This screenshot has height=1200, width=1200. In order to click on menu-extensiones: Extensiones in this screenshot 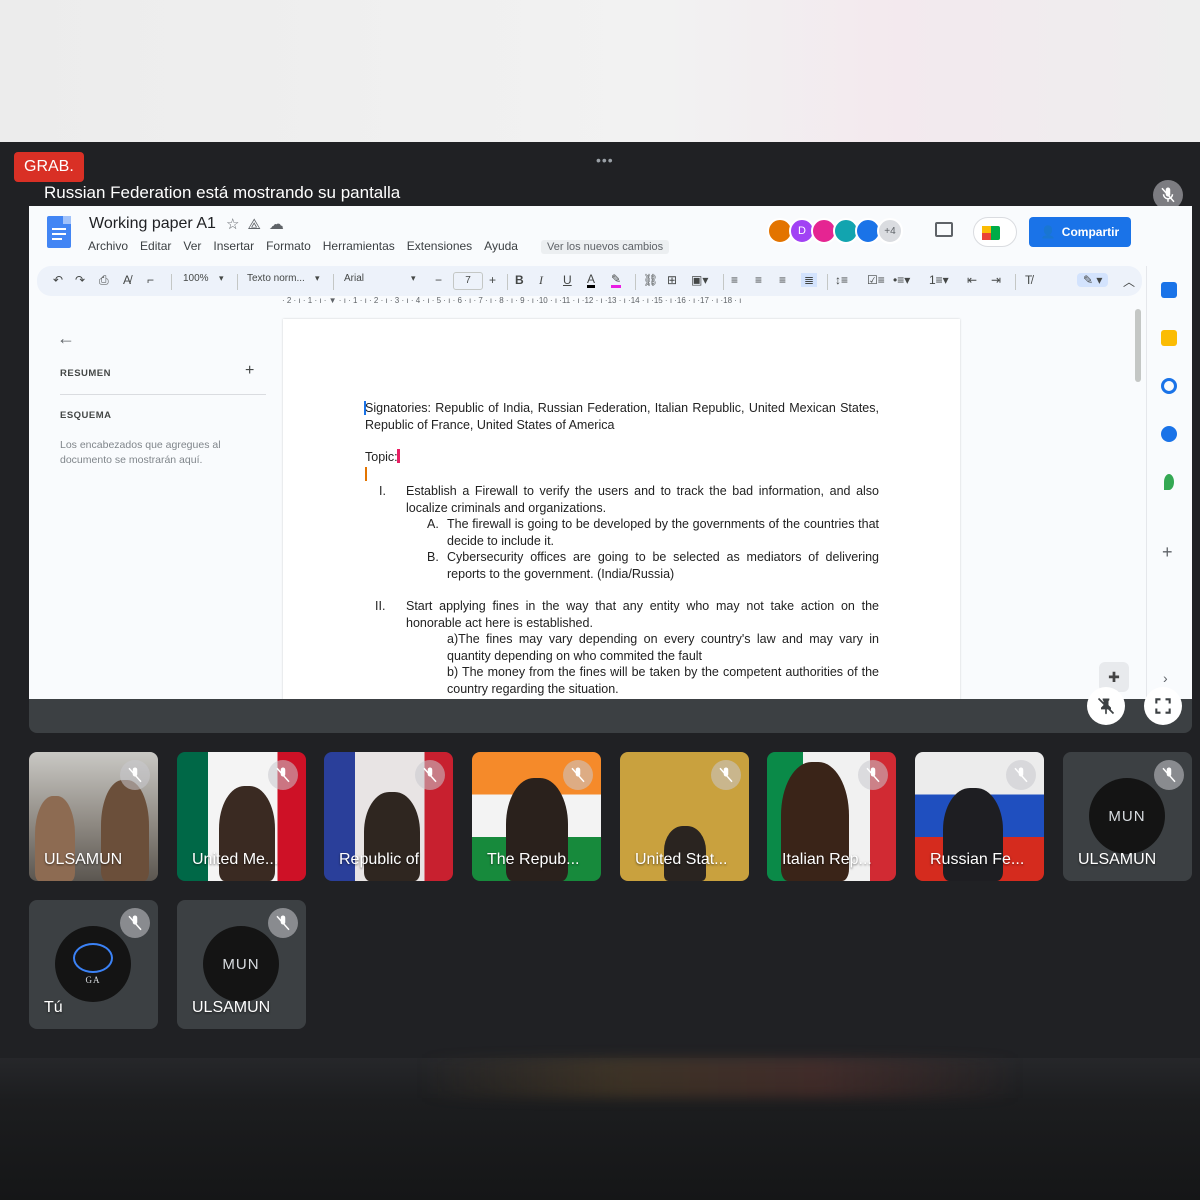, I will do `click(439, 246)`.